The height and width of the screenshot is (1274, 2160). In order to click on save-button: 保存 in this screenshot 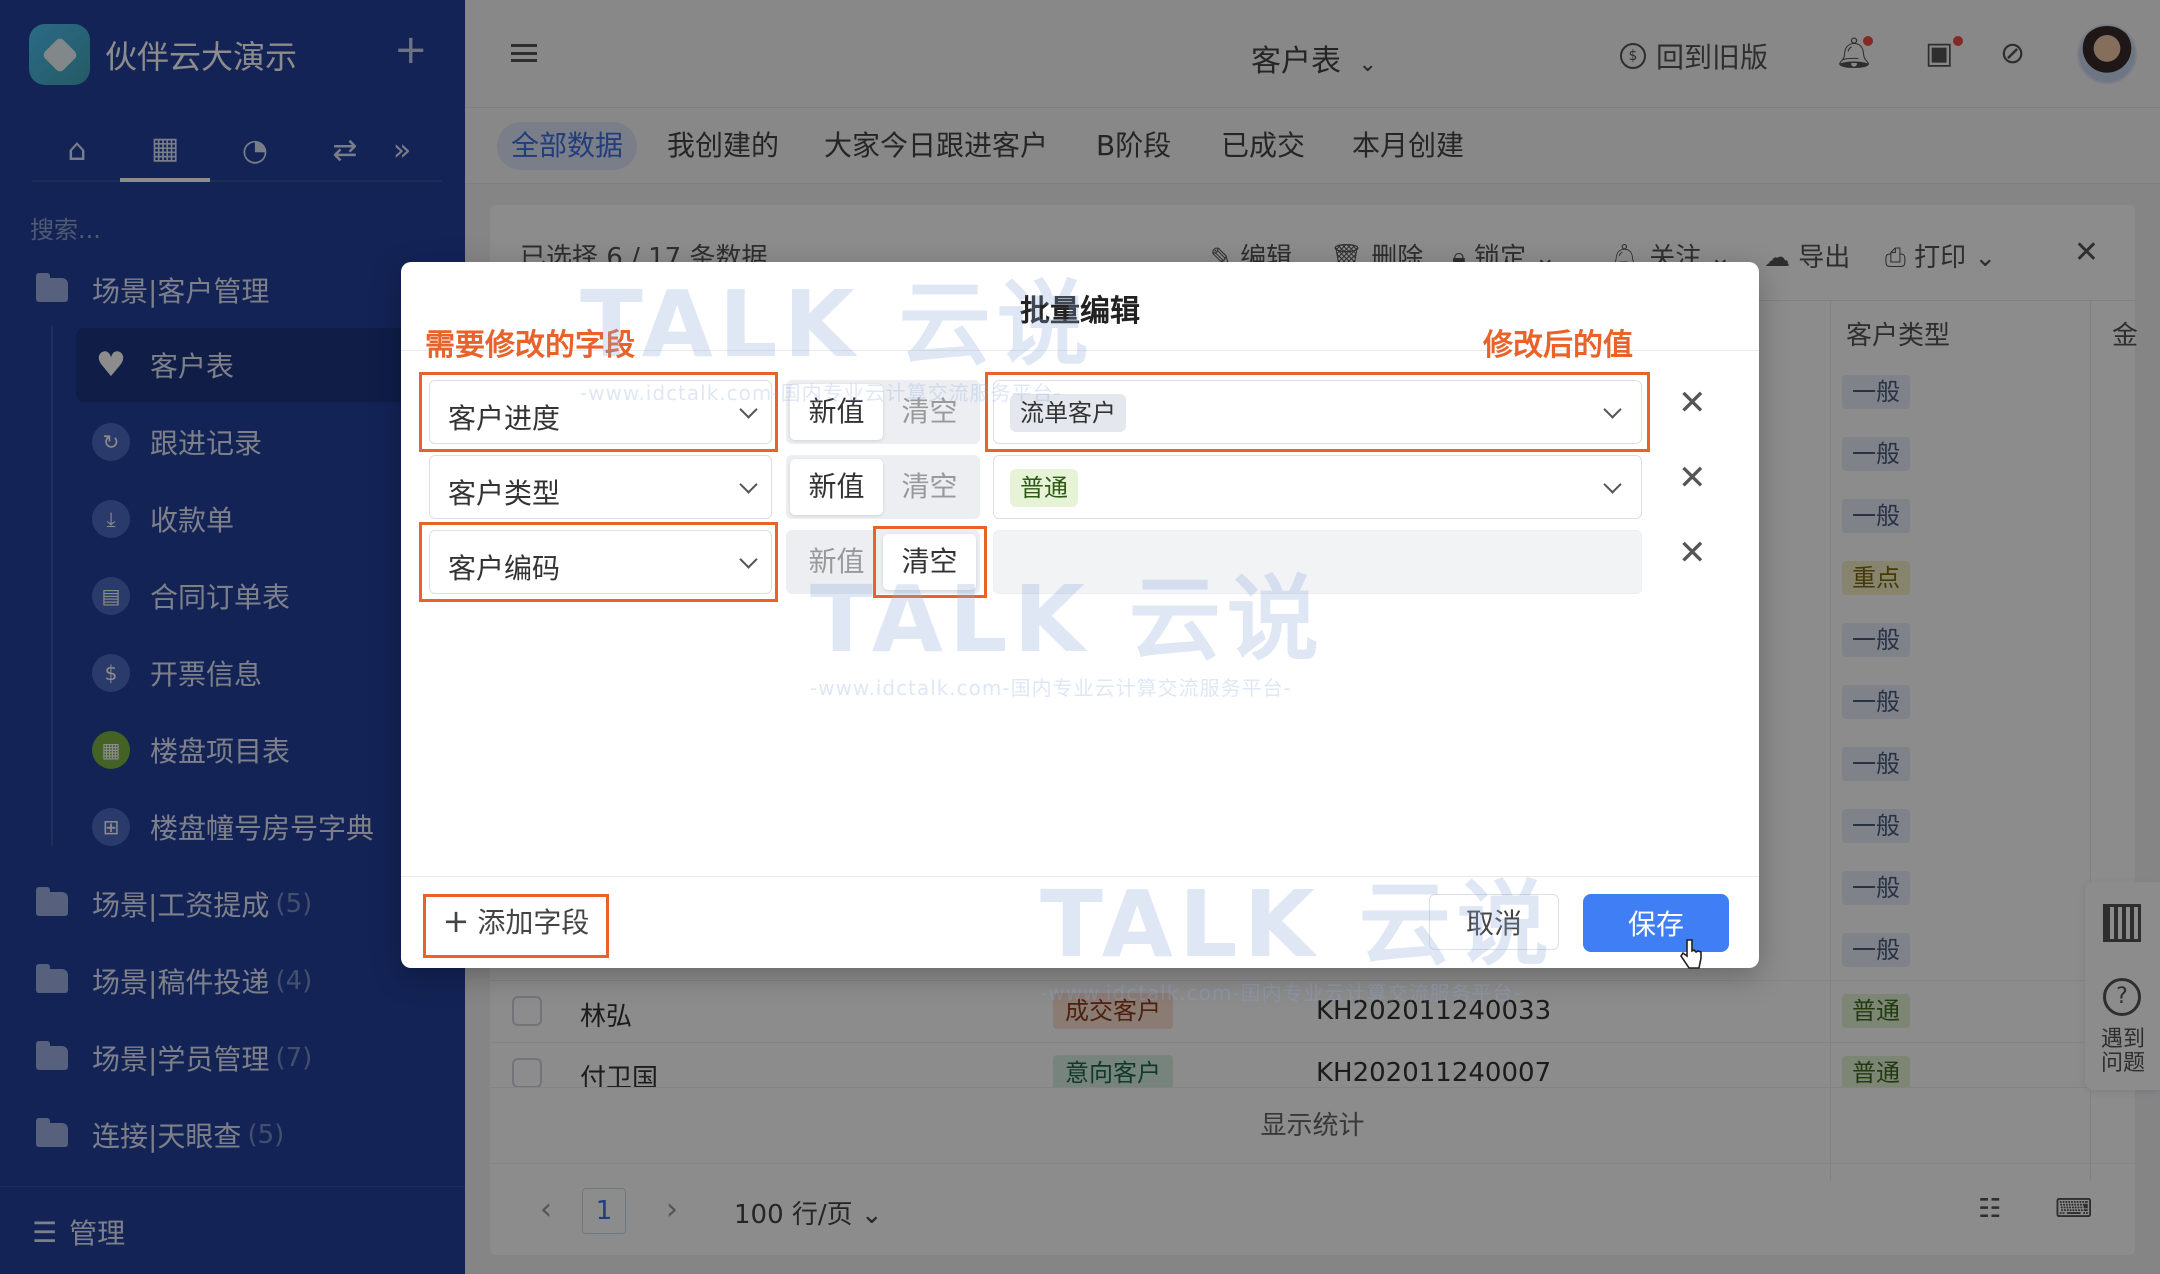, I will do `click(1656, 923)`.